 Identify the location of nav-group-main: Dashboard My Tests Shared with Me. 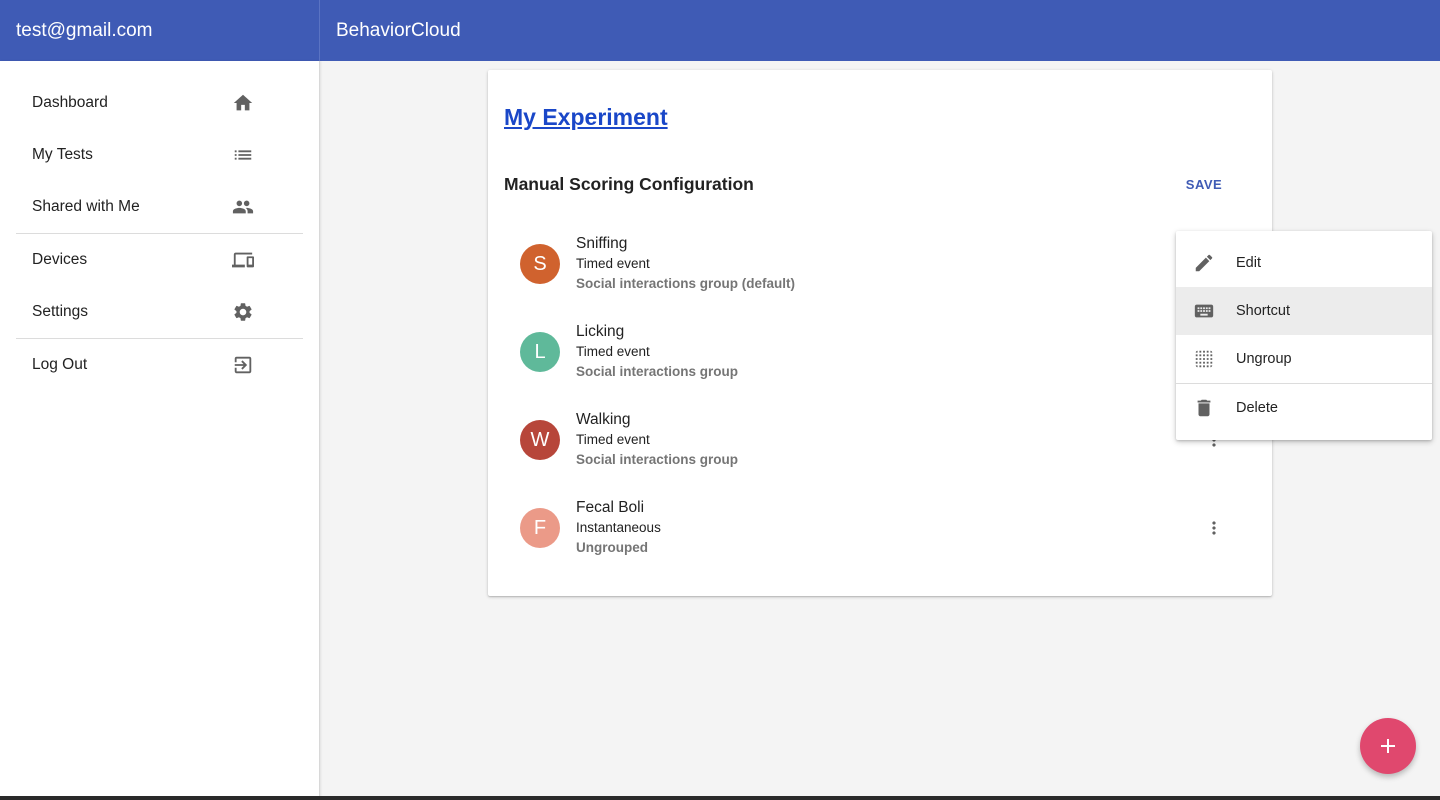
(159, 147).